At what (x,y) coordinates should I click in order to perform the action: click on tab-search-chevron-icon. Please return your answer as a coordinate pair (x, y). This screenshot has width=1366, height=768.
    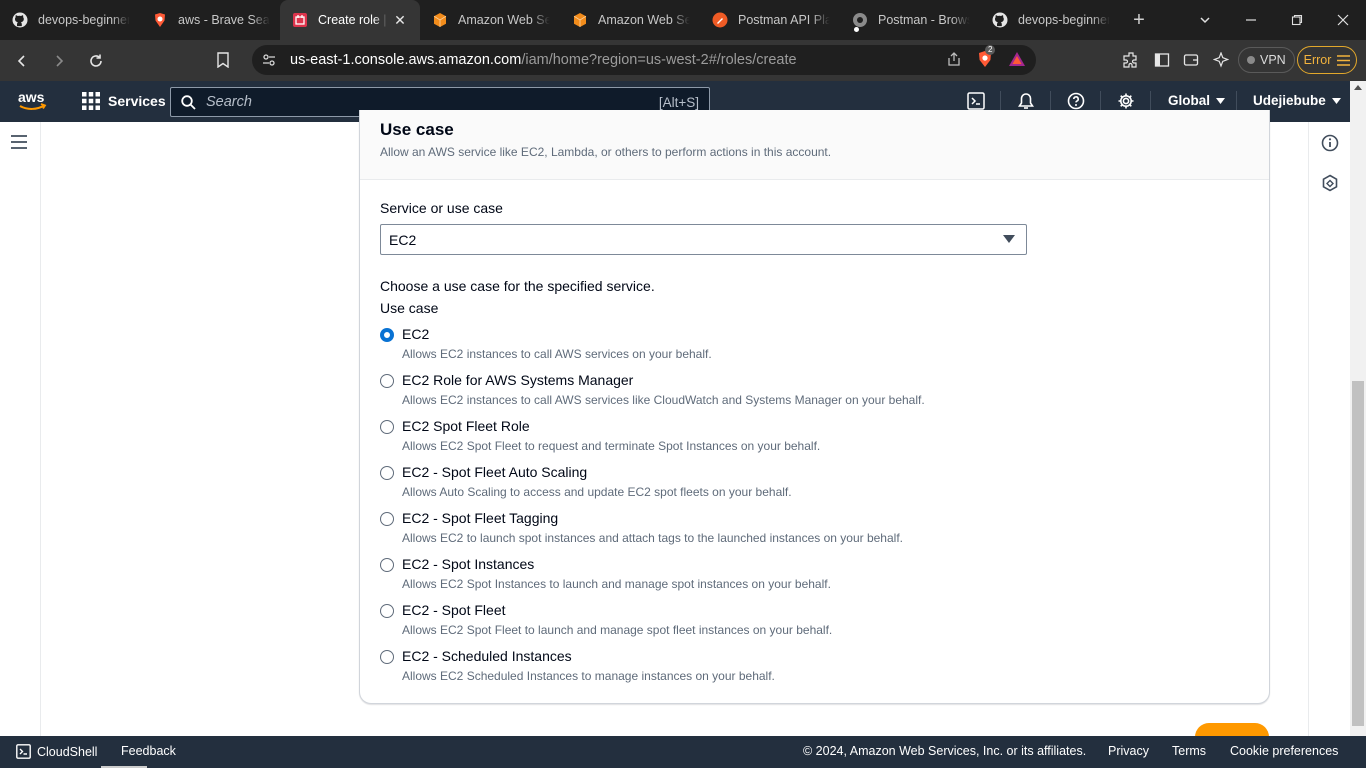
    Looking at the image, I should click on (1205, 20).